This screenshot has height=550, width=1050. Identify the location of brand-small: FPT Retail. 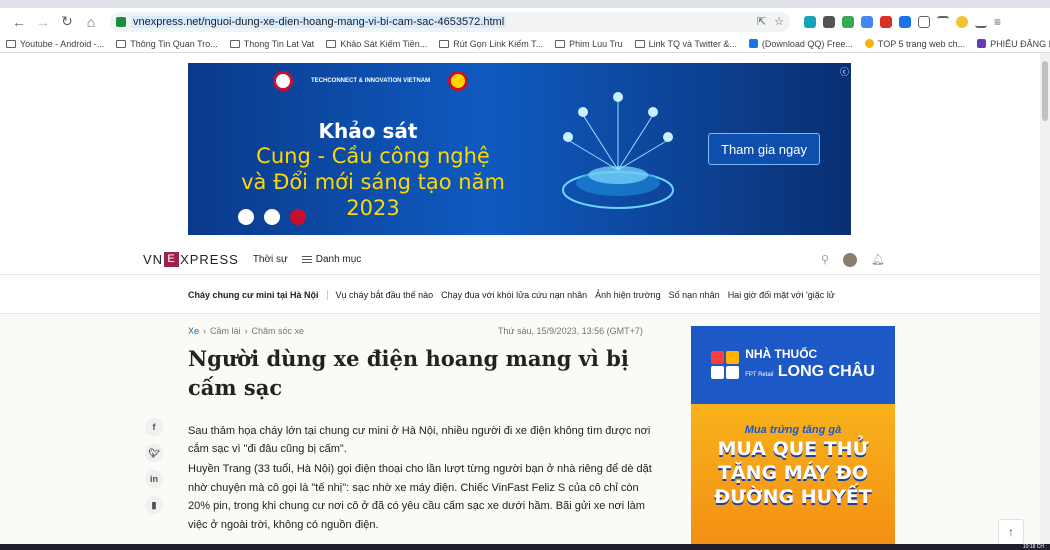
(759, 375).